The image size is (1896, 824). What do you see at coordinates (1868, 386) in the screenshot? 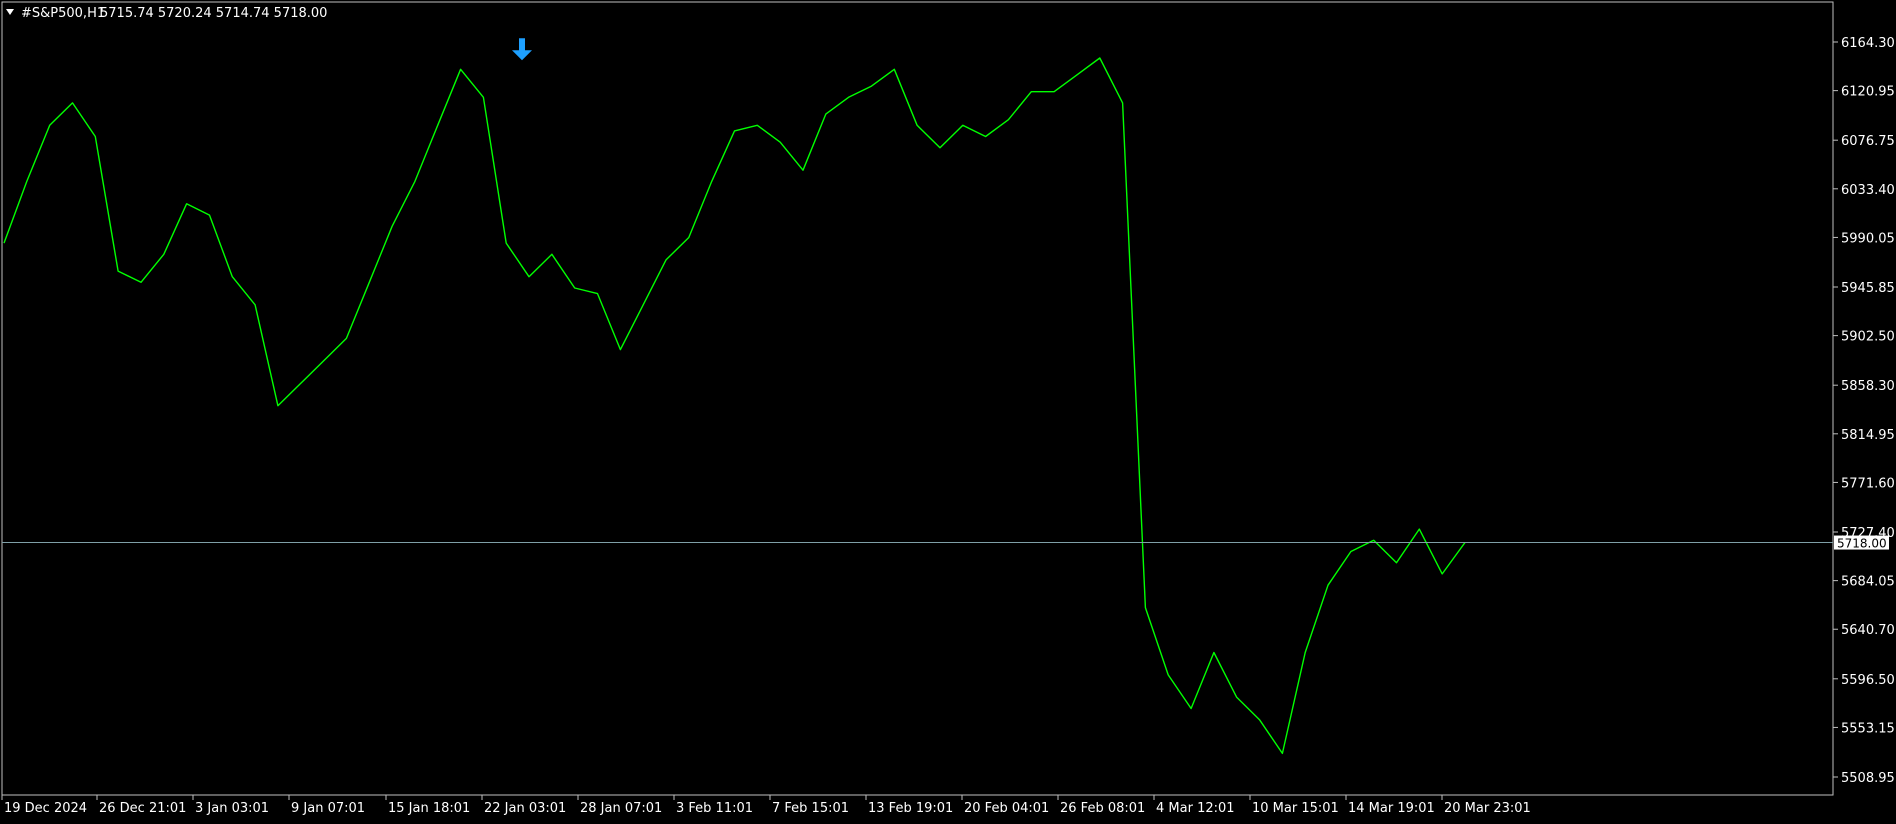
I see `y-tick-label: 5858.30` at bounding box center [1868, 386].